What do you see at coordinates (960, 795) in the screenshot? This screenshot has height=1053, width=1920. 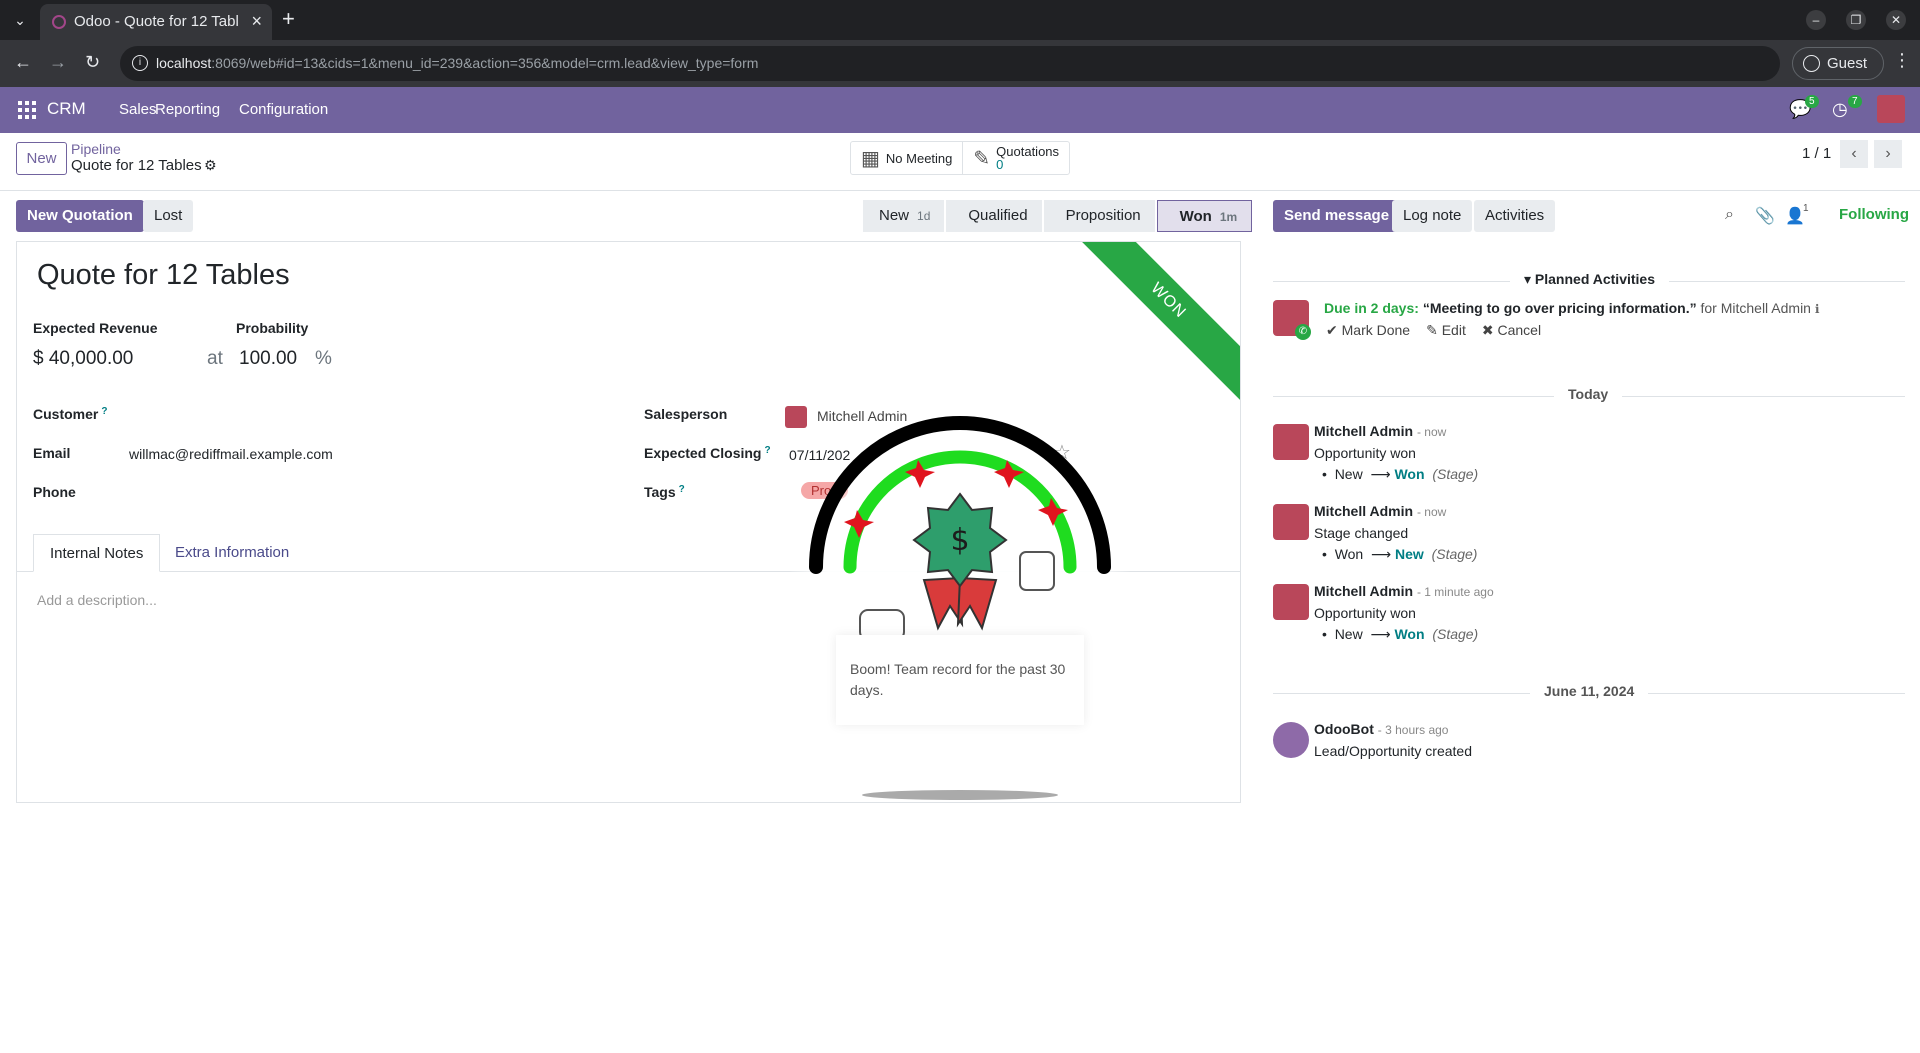 I see `celebration-shadow` at bounding box center [960, 795].